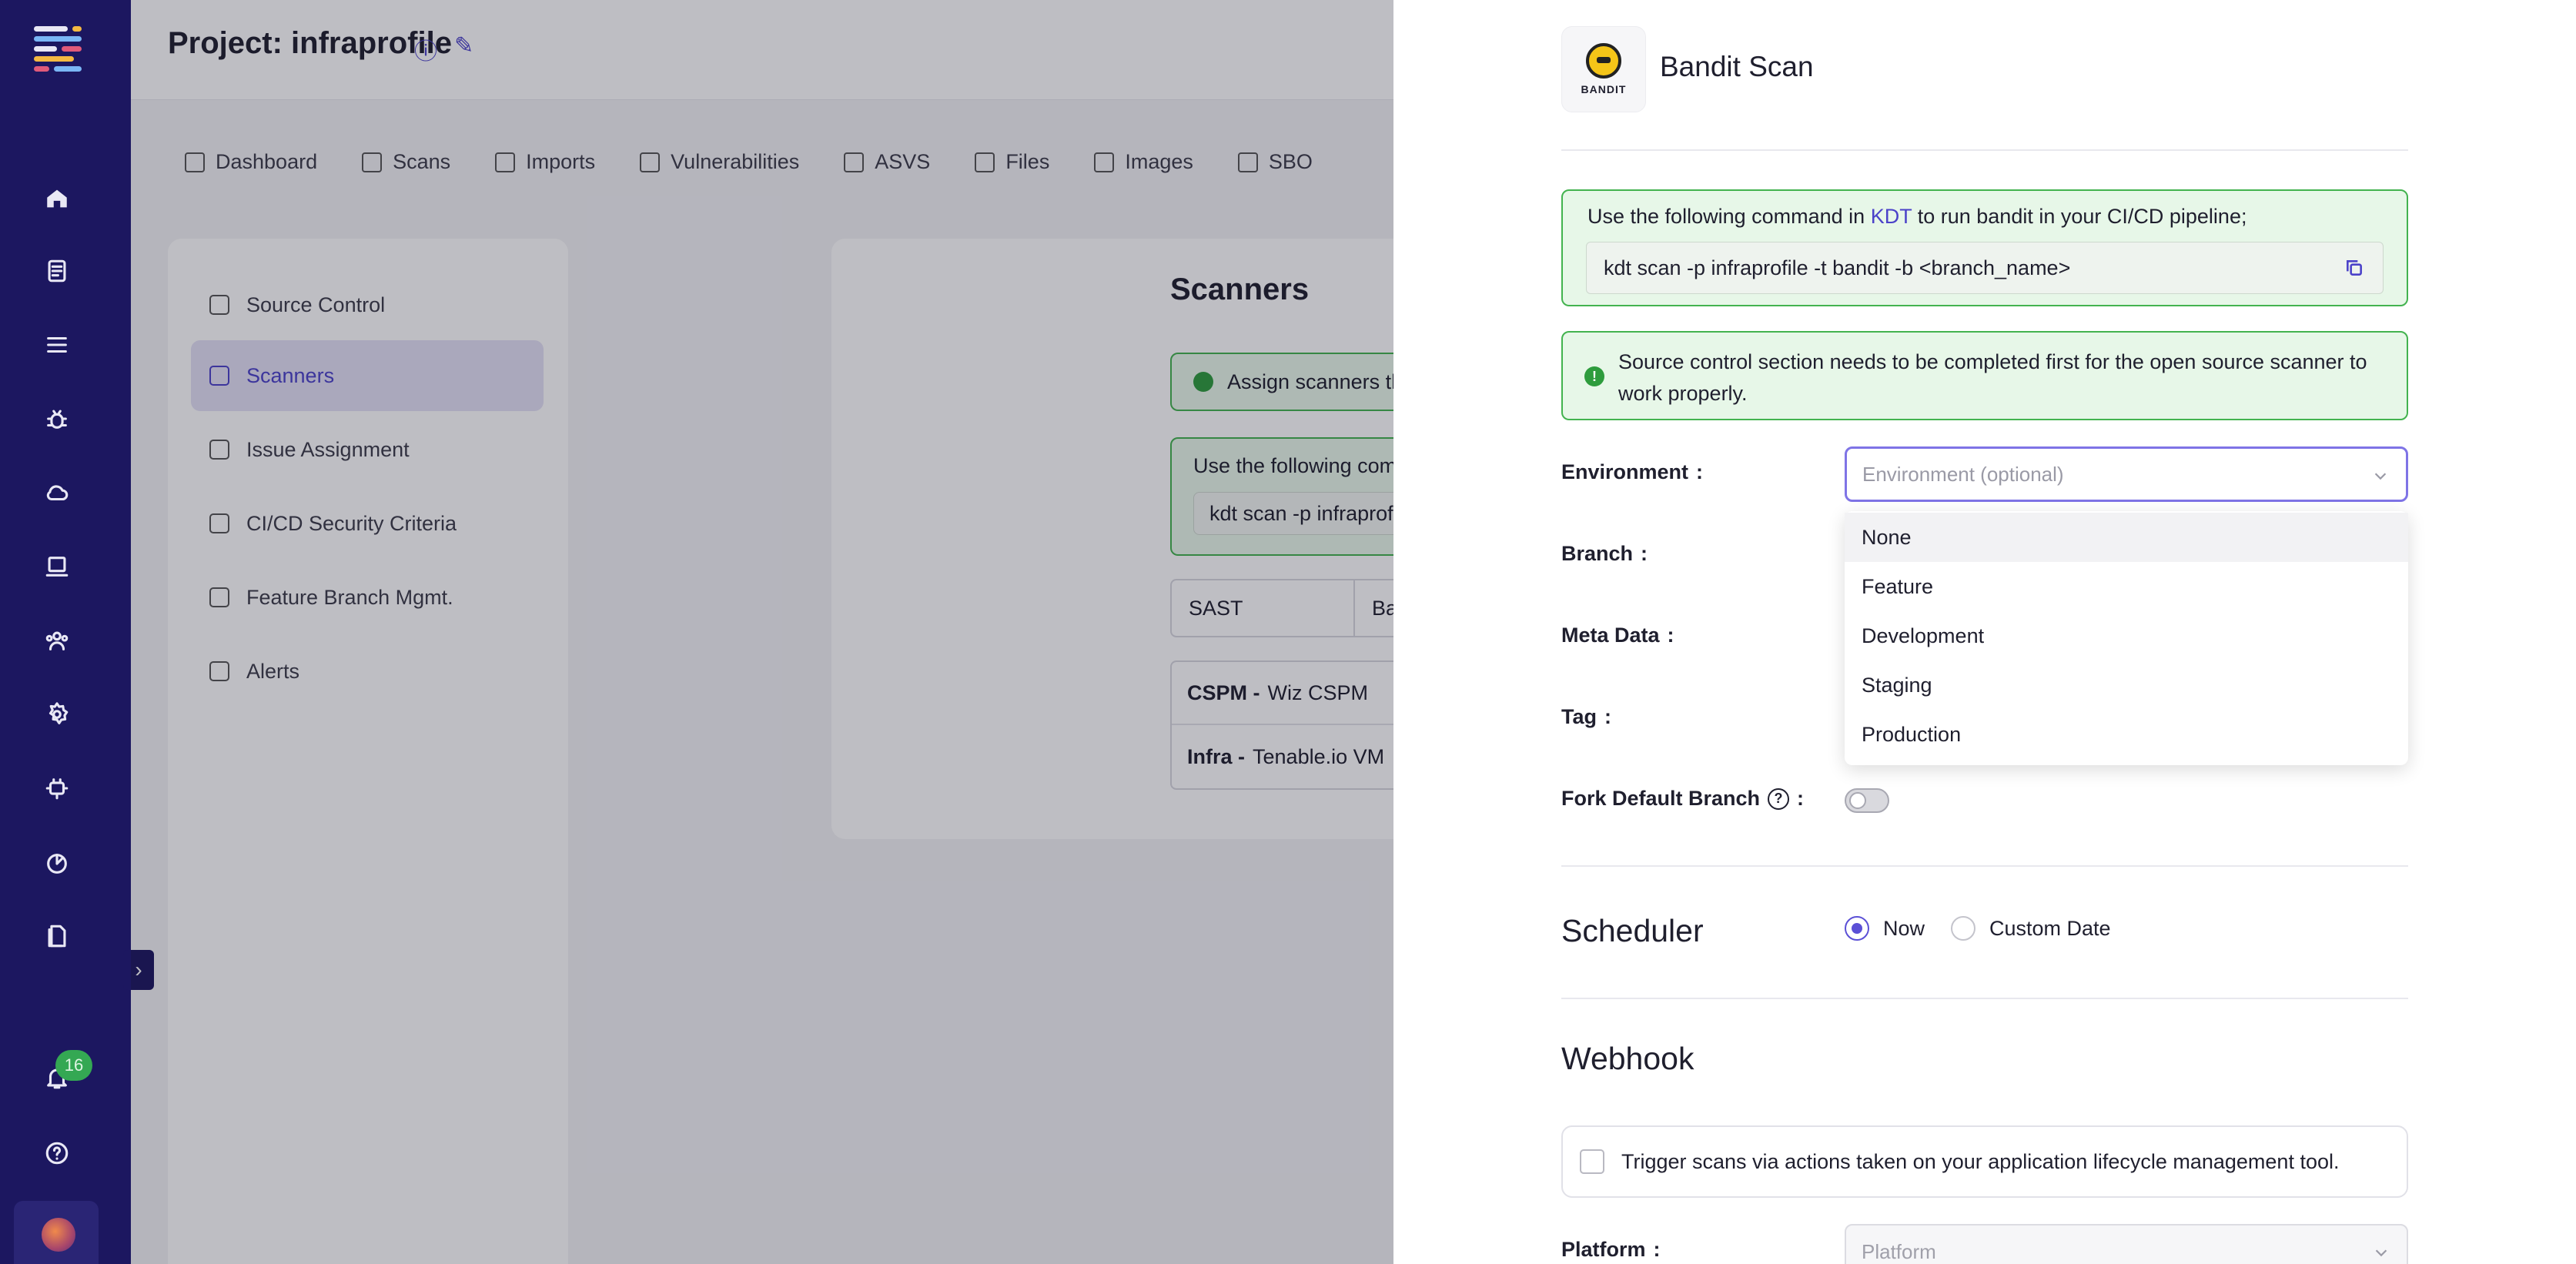  What do you see at coordinates (1978, 929) in the screenshot?
I see `scheduler-options: Now Custom Date` at bounding box center [1978, 929].